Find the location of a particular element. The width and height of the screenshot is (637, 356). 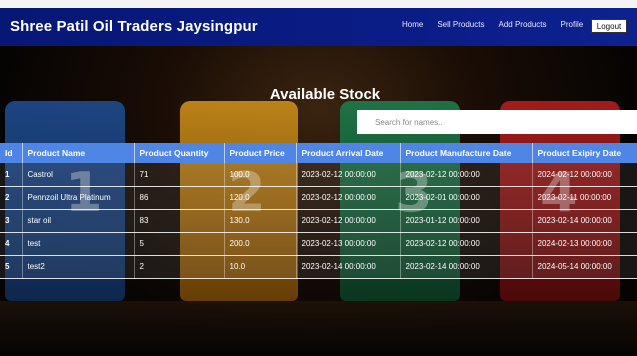

cell-id: 1 is located at coordinates (11, 175).